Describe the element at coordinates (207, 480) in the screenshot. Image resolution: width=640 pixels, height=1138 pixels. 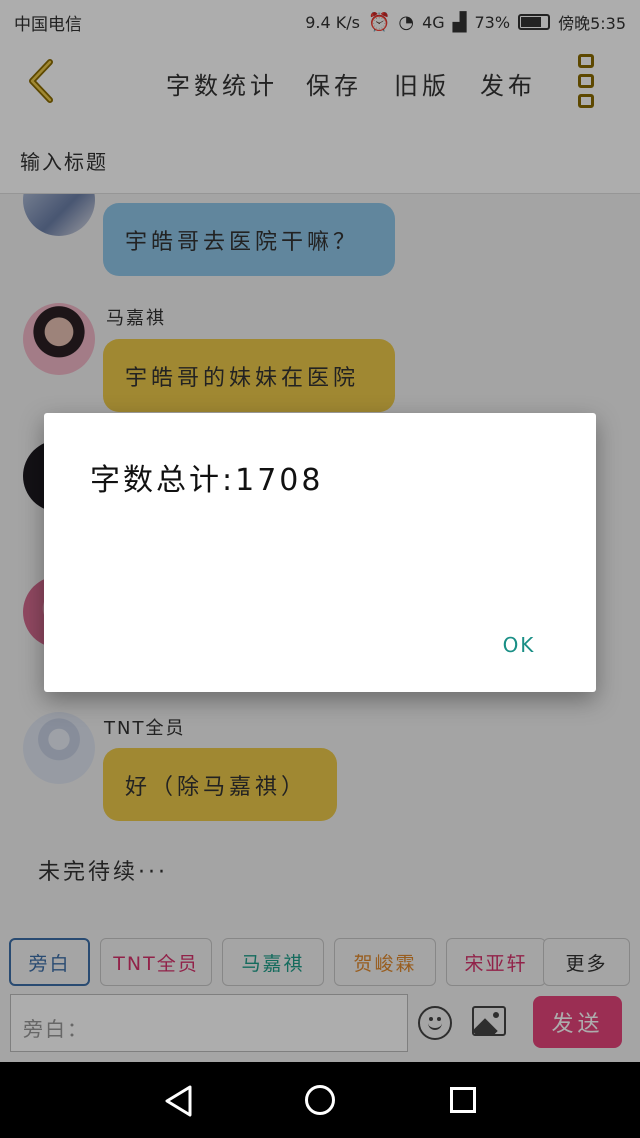
I see `dialog-message: 字数总计:1708` at that location.